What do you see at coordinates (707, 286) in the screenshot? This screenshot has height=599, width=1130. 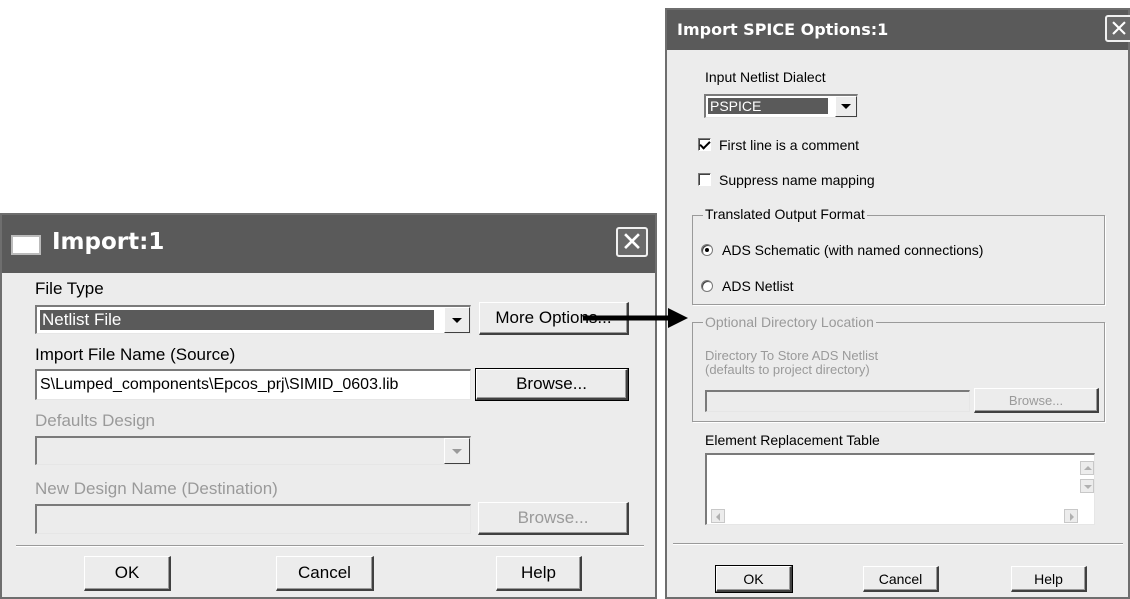 I see `ads-netlist-radio` at bounding box center [707, 286].